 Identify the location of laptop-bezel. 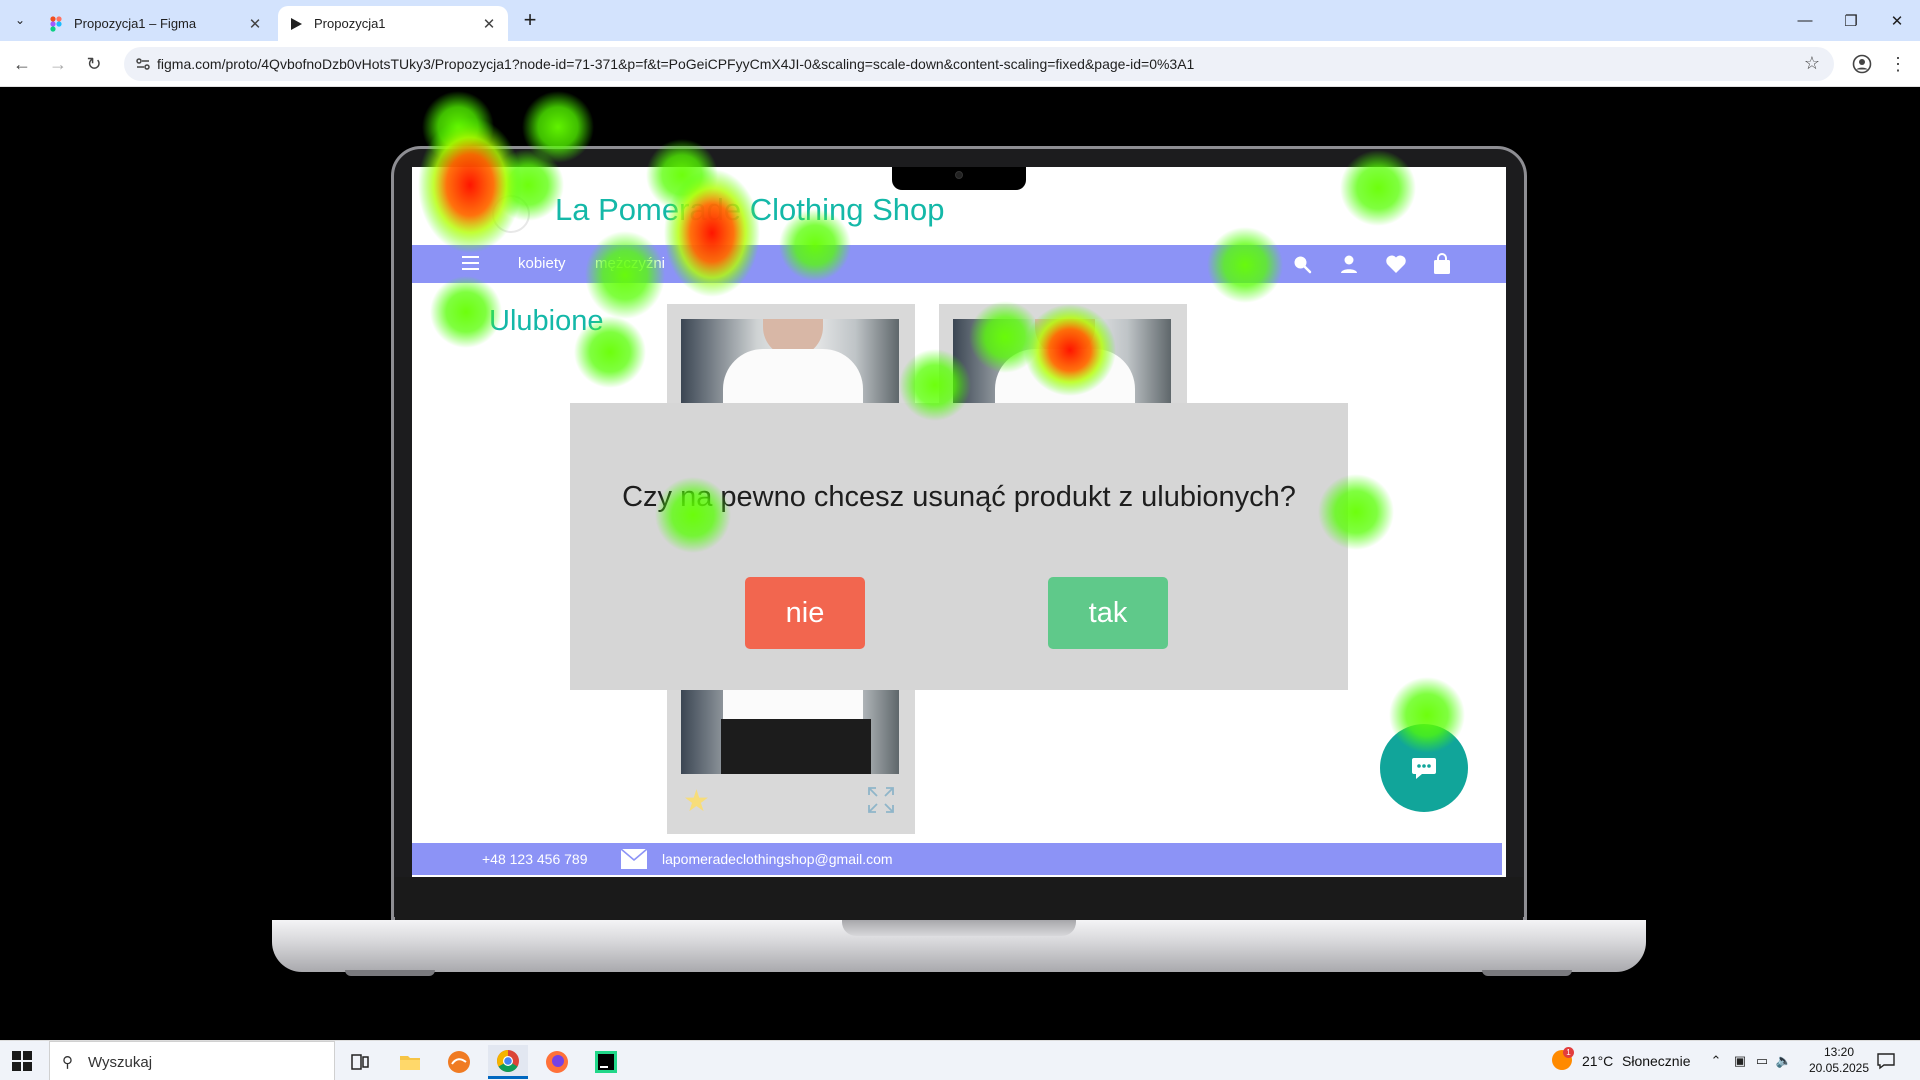
(959, 898).